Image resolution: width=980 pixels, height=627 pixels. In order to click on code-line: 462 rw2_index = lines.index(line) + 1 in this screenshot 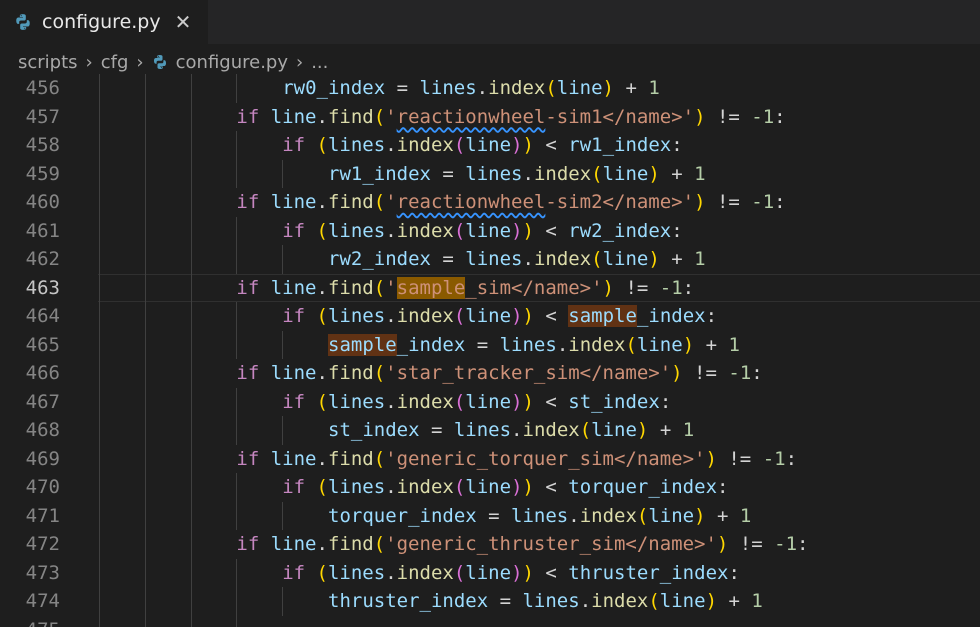, I will do `click(490, 259)`.